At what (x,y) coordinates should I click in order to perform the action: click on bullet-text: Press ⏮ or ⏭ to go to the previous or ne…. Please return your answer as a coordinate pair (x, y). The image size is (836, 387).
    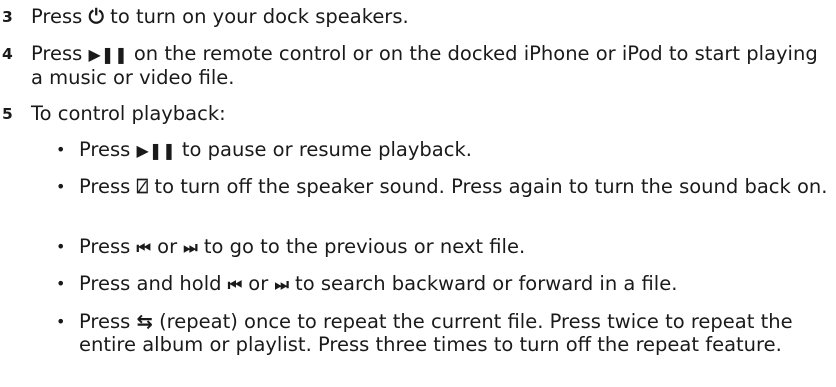
    Looking at the image, I should click on (302, 246).